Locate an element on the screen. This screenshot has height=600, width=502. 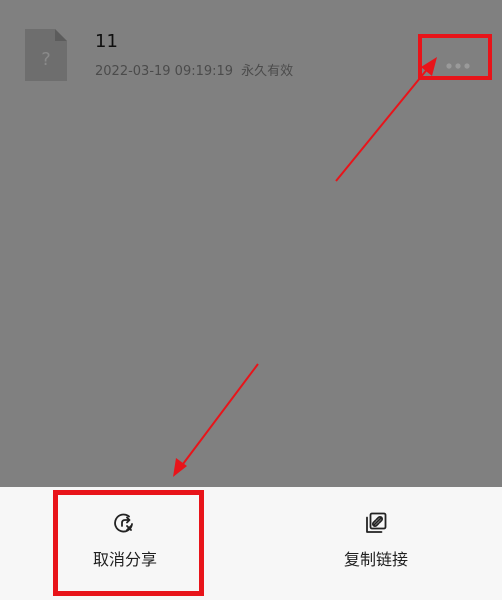
file-date: 2022-03-19 09:19:19 is located at coordinates (164, 71).